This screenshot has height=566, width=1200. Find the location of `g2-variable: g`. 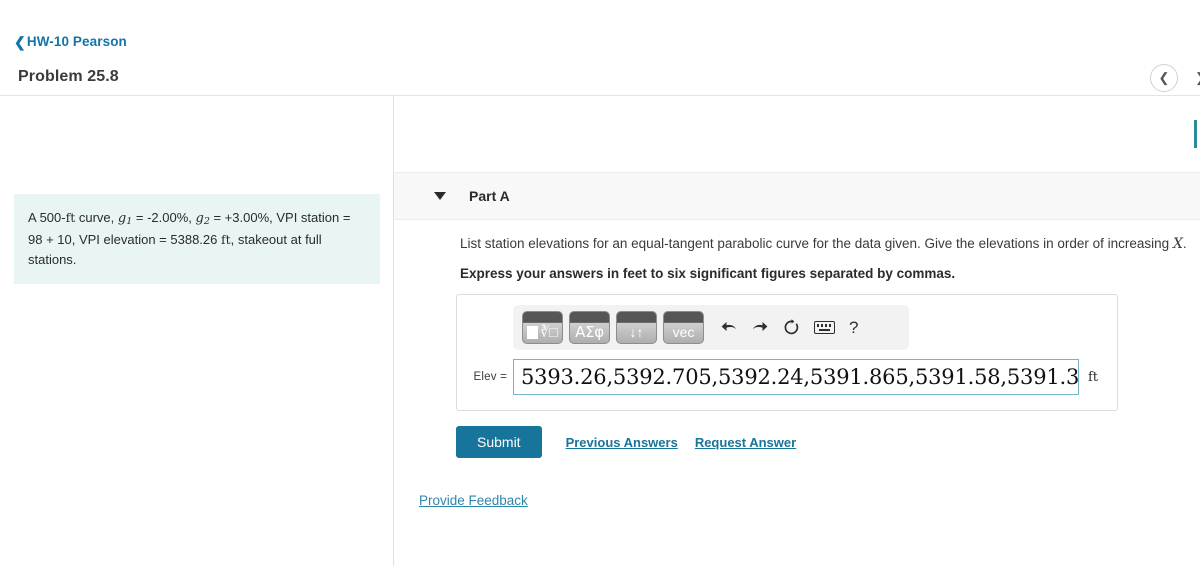

g2-variable: g is located at coordinates (199, 218).